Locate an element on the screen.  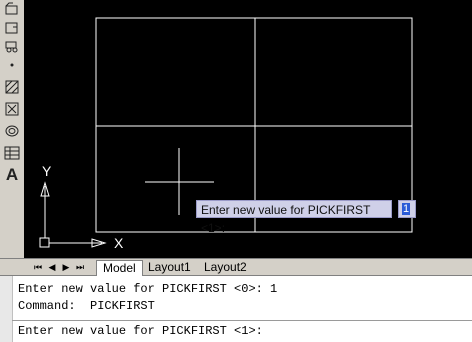
command-history-line: Enter new value for PICKFIRST <0>: 1 is located at coordinates (148, 289).